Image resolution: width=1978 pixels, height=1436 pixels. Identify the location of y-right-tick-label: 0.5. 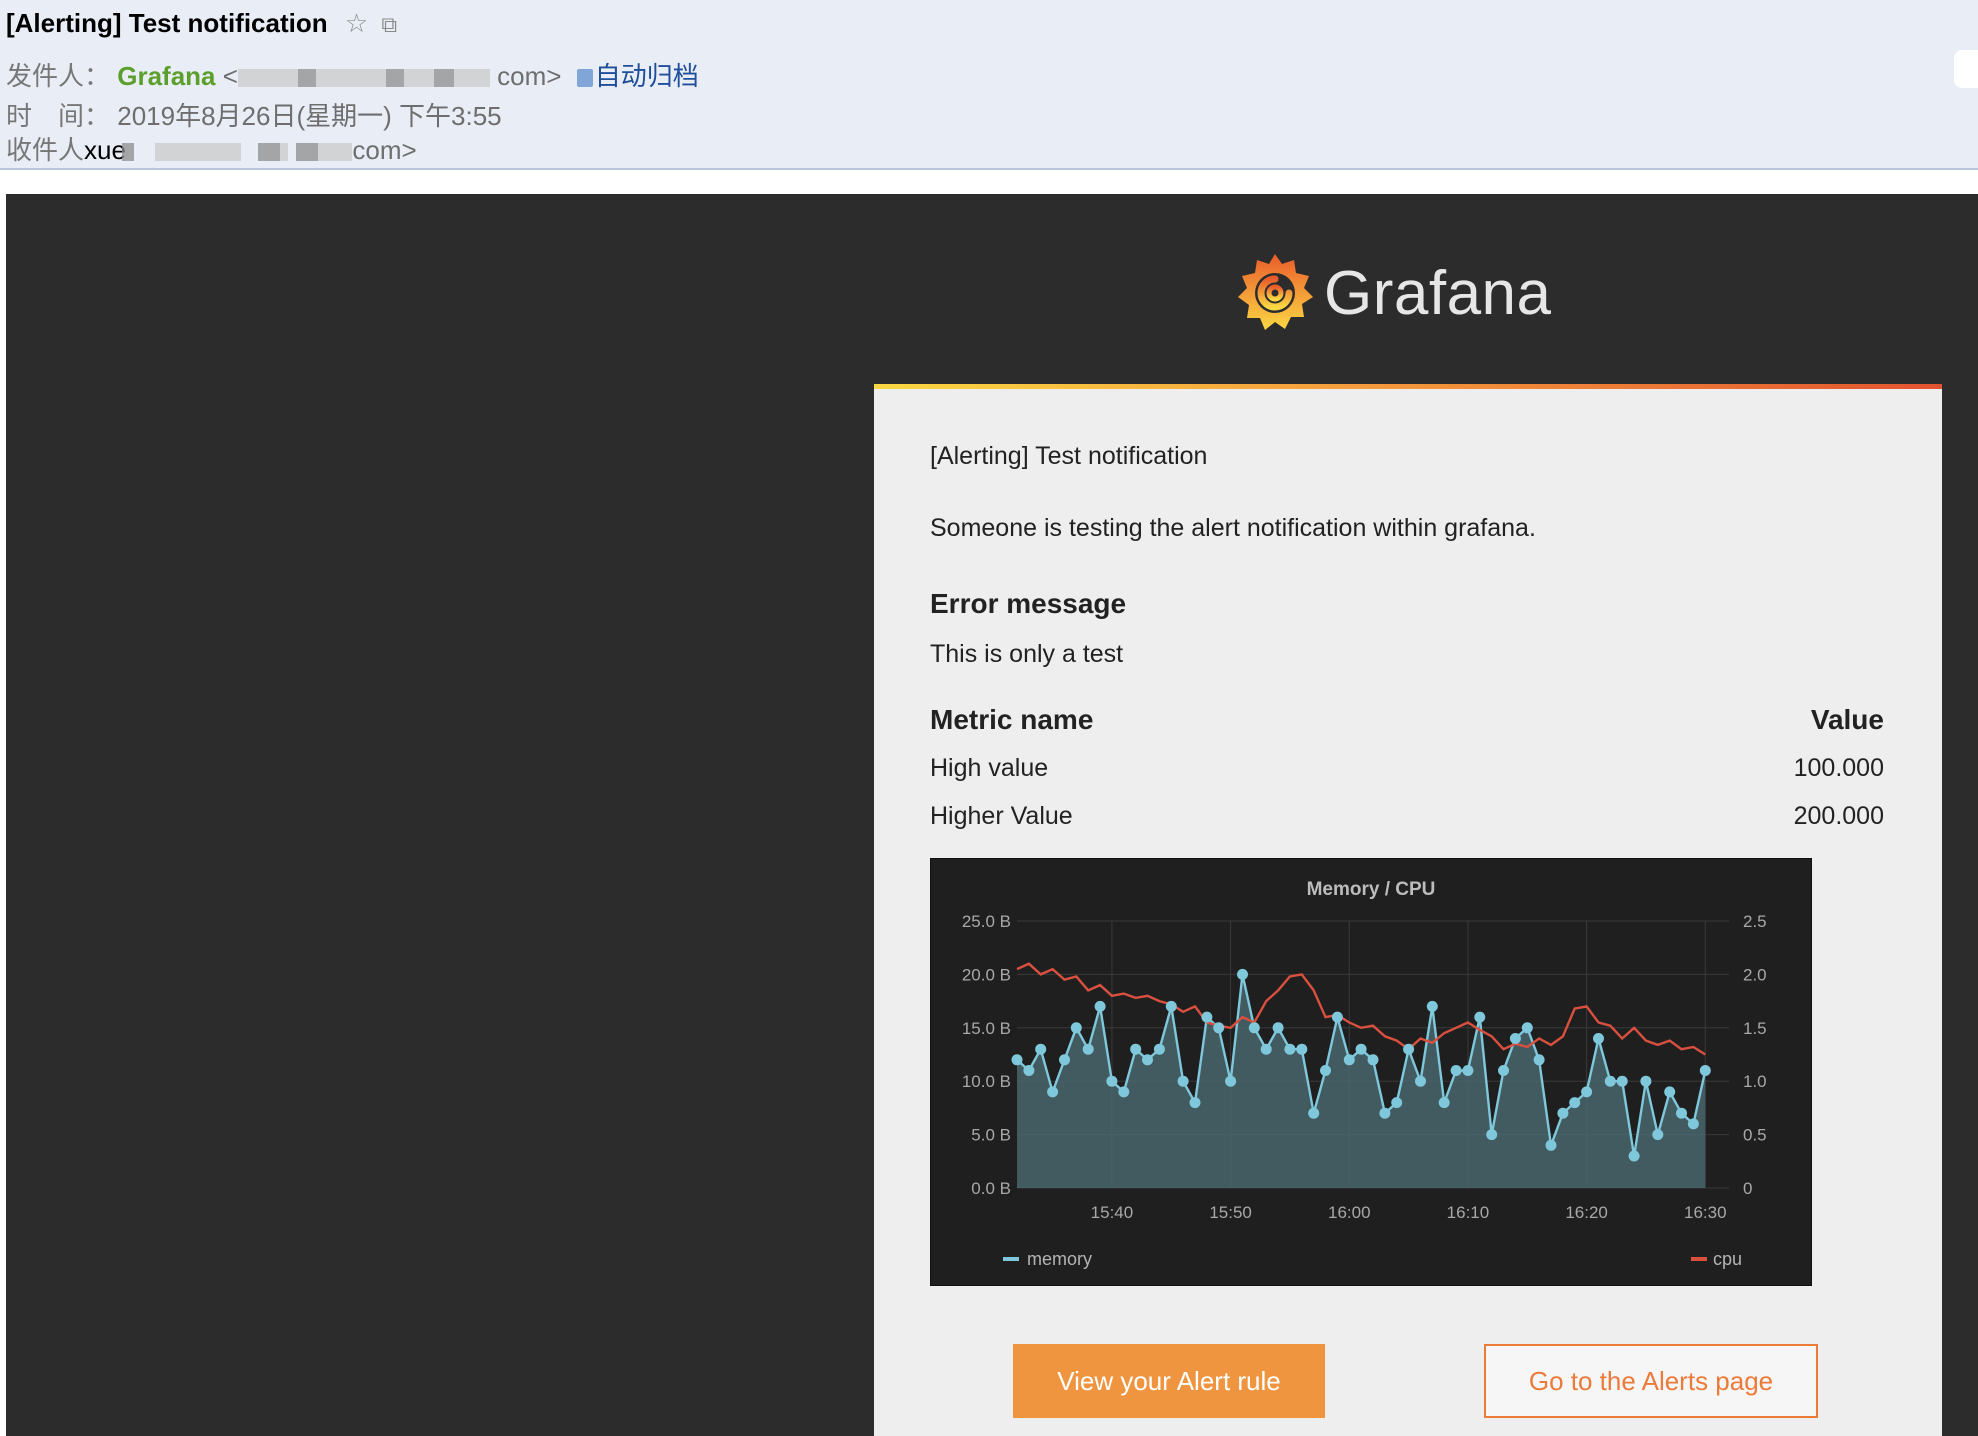
(1755, 1135).